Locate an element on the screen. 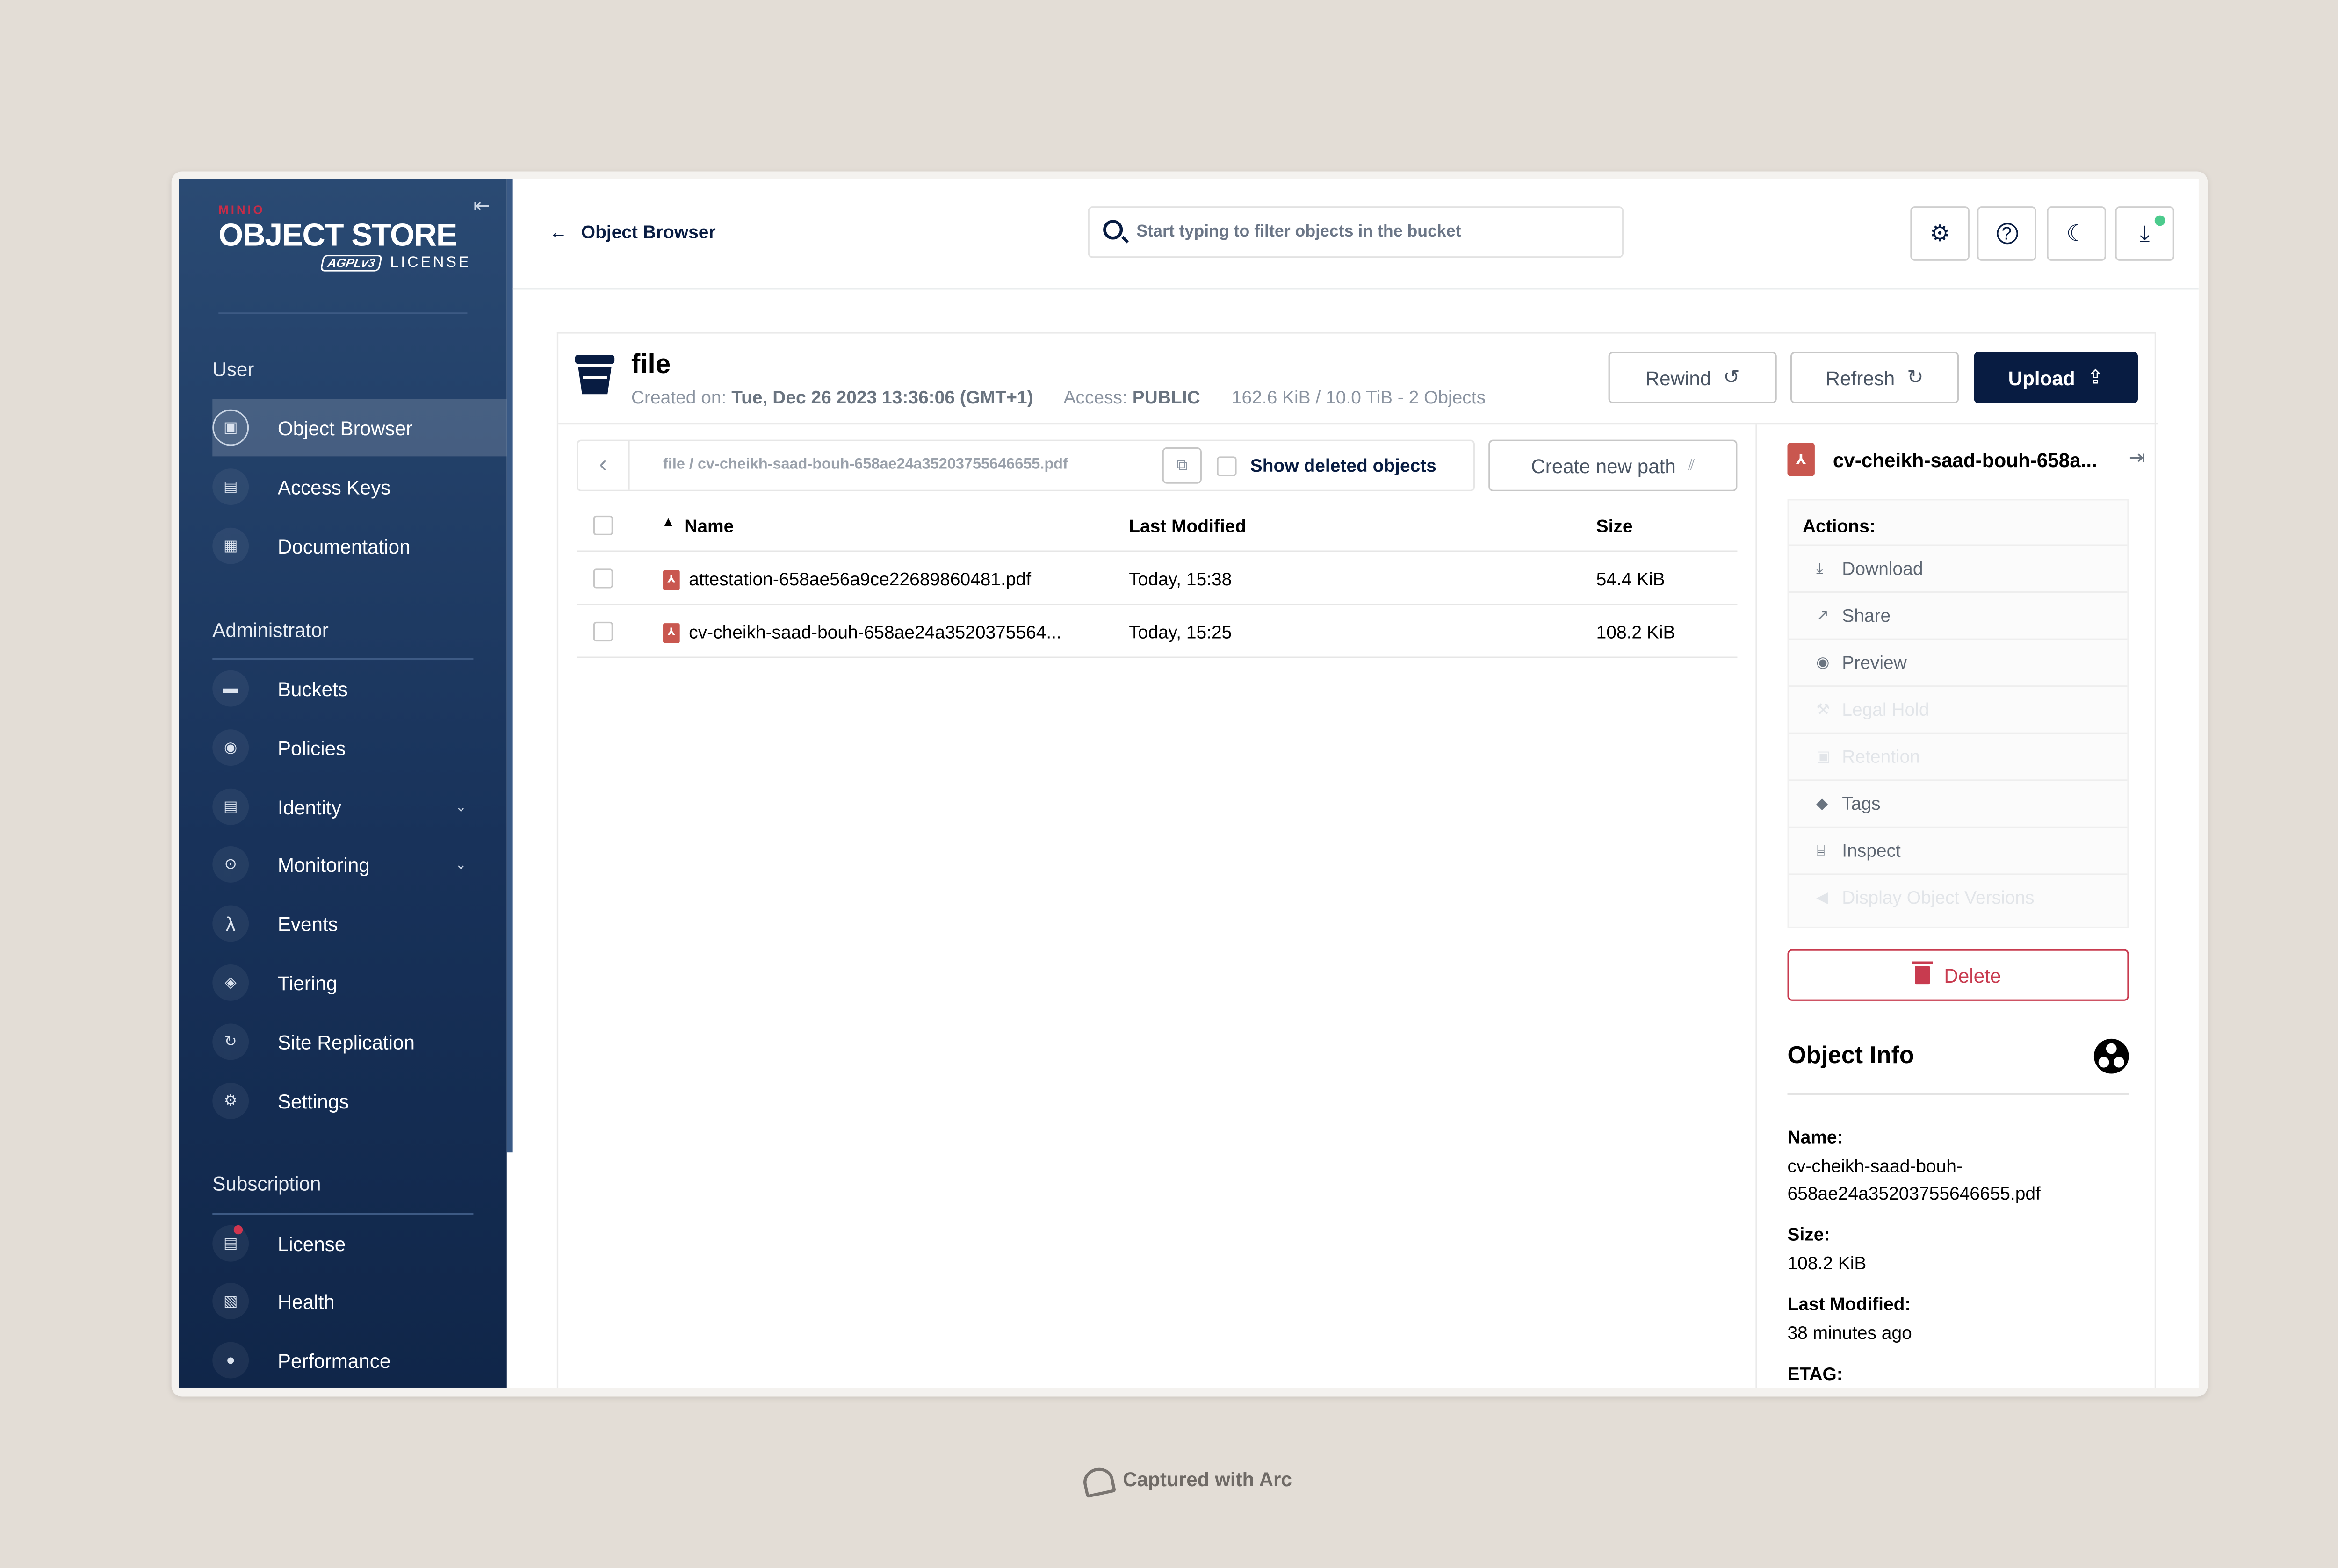 The image size is (2338, 1568). download-action: ⤓ Download is located at coordinates (1959, 567).